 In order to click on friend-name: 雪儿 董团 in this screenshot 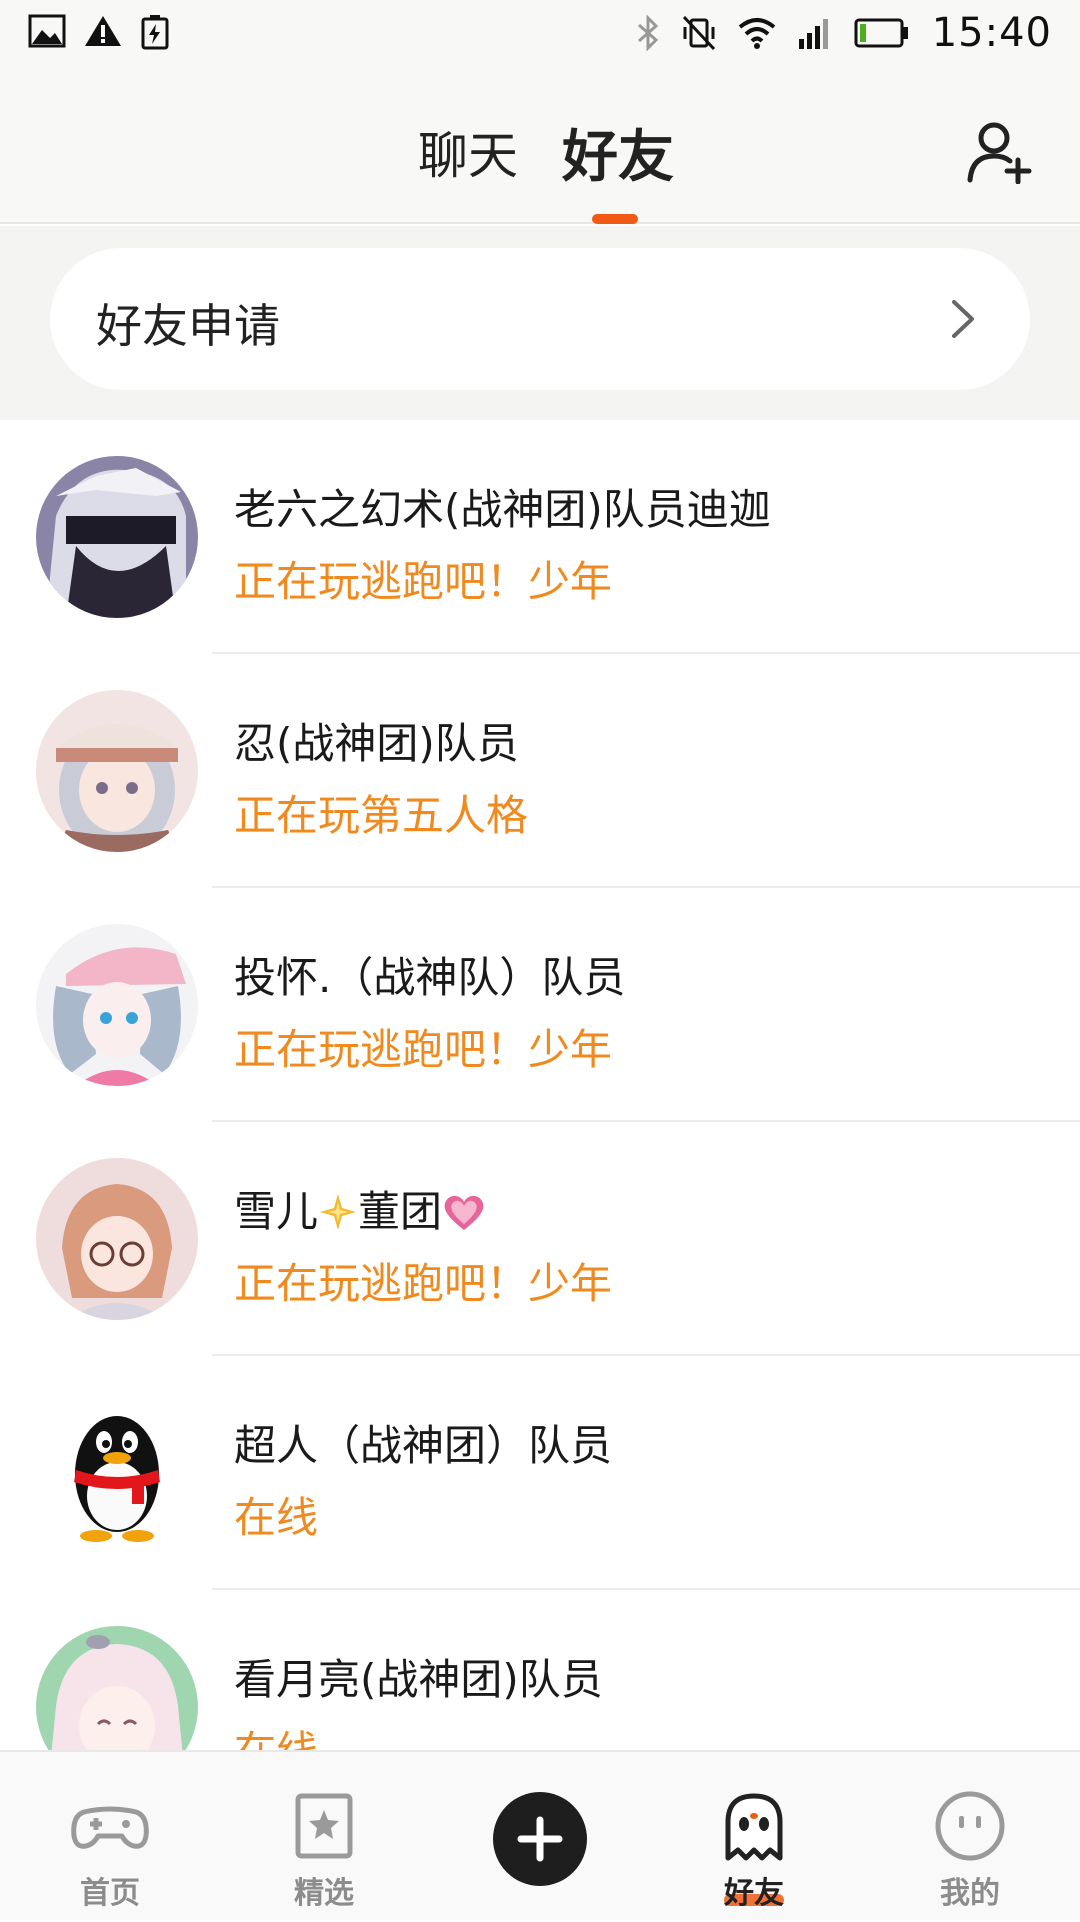, I will do `click(360, 1208)`.